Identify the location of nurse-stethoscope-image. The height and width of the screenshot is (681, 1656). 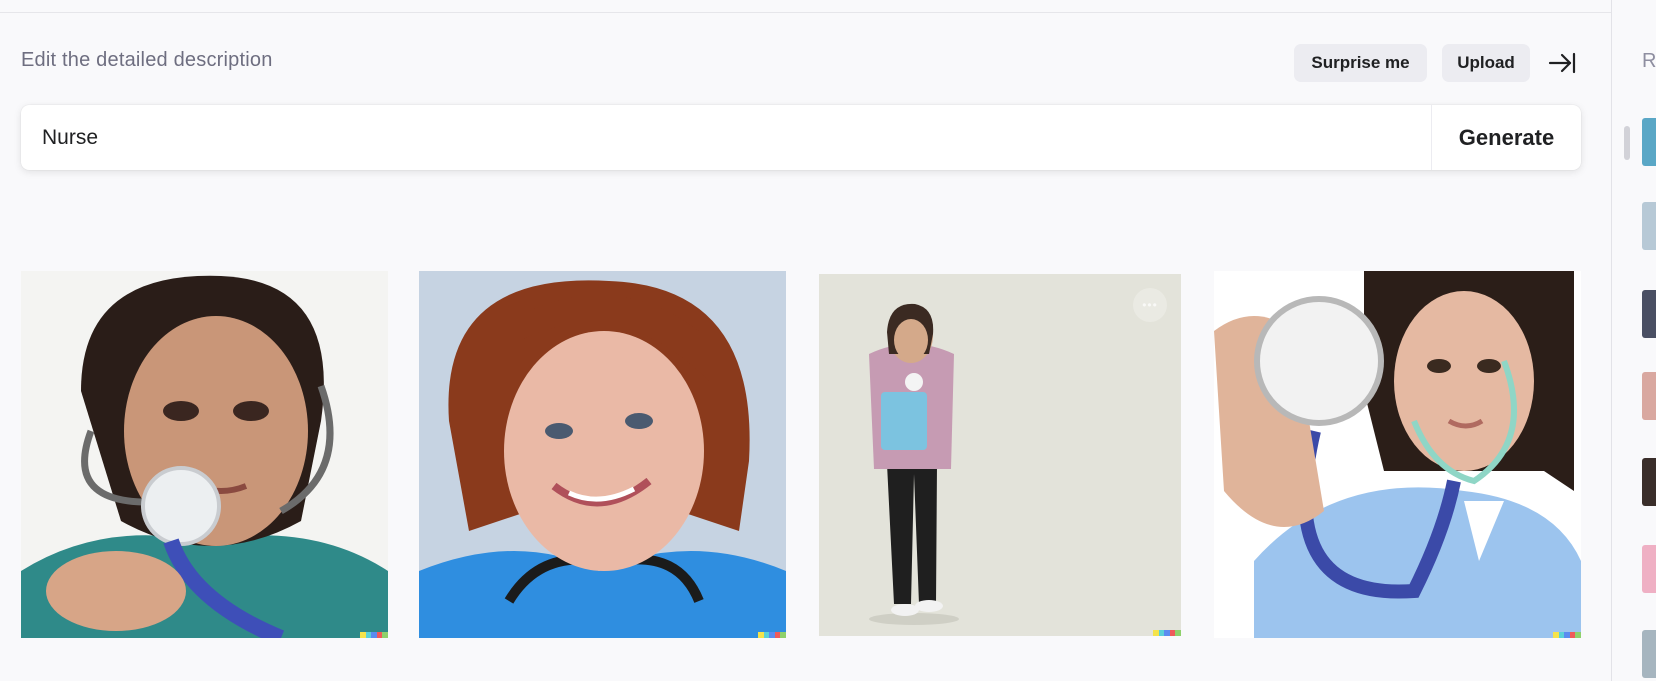
(1397, 454).